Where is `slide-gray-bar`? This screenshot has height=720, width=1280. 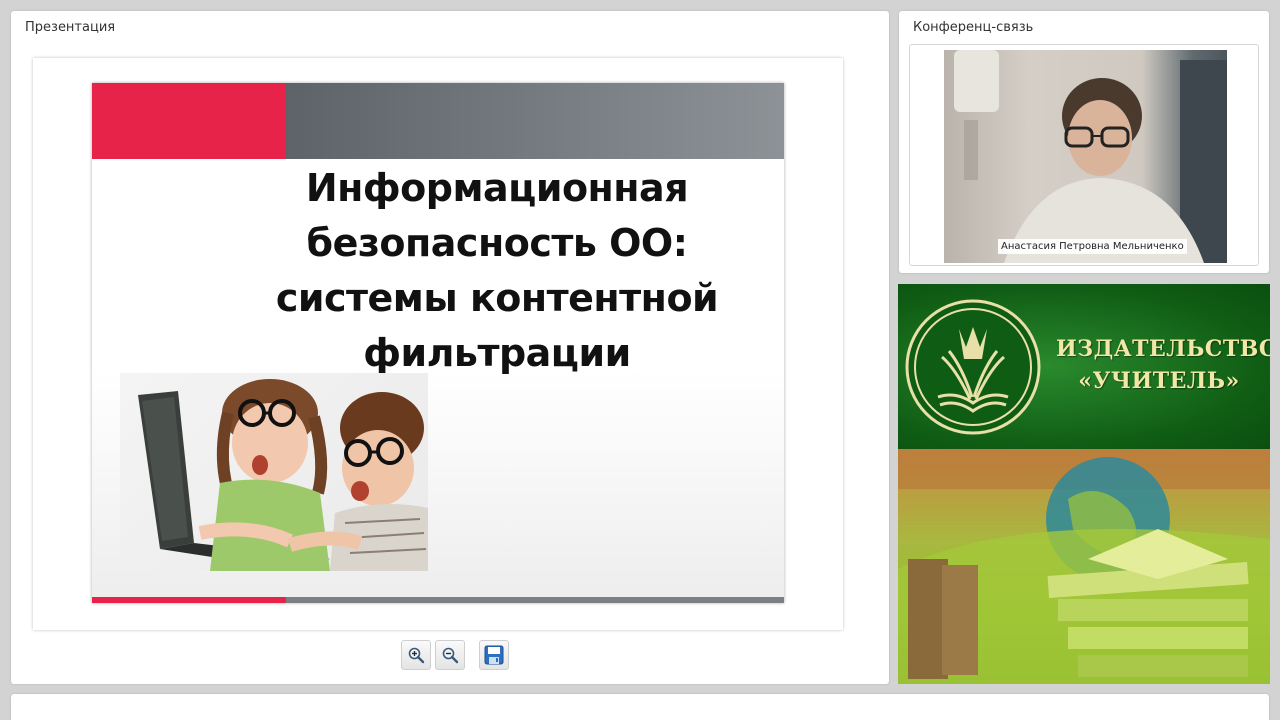
slide-gray-bar is located at coordinates (535, 121).